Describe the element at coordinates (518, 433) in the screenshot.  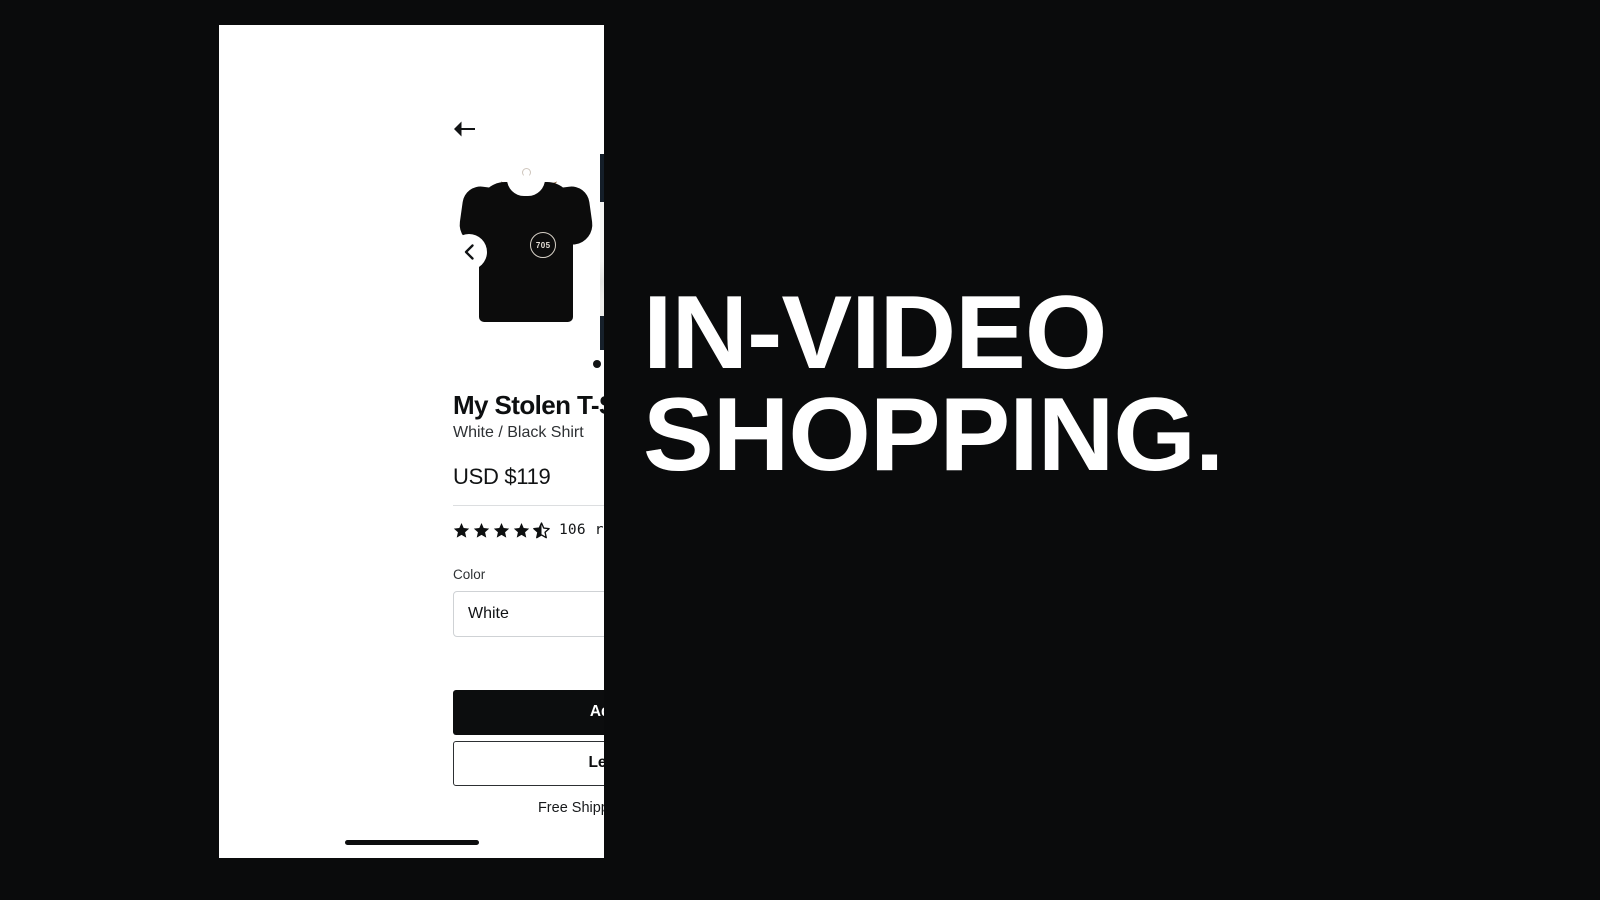
I see `product-subtitle: White / Black Shirt` at that location.